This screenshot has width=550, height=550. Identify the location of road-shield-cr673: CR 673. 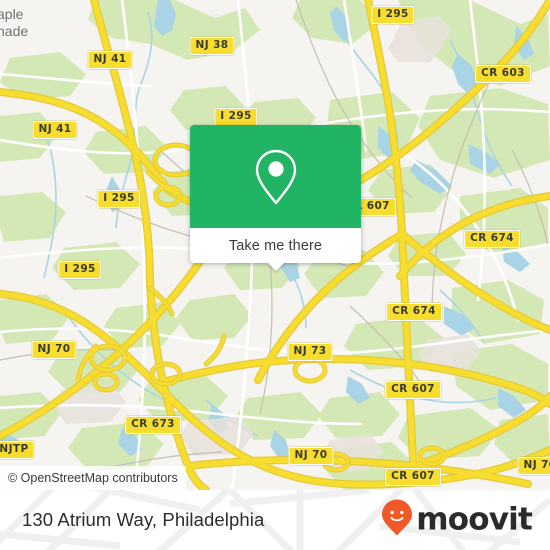
(153, 425).